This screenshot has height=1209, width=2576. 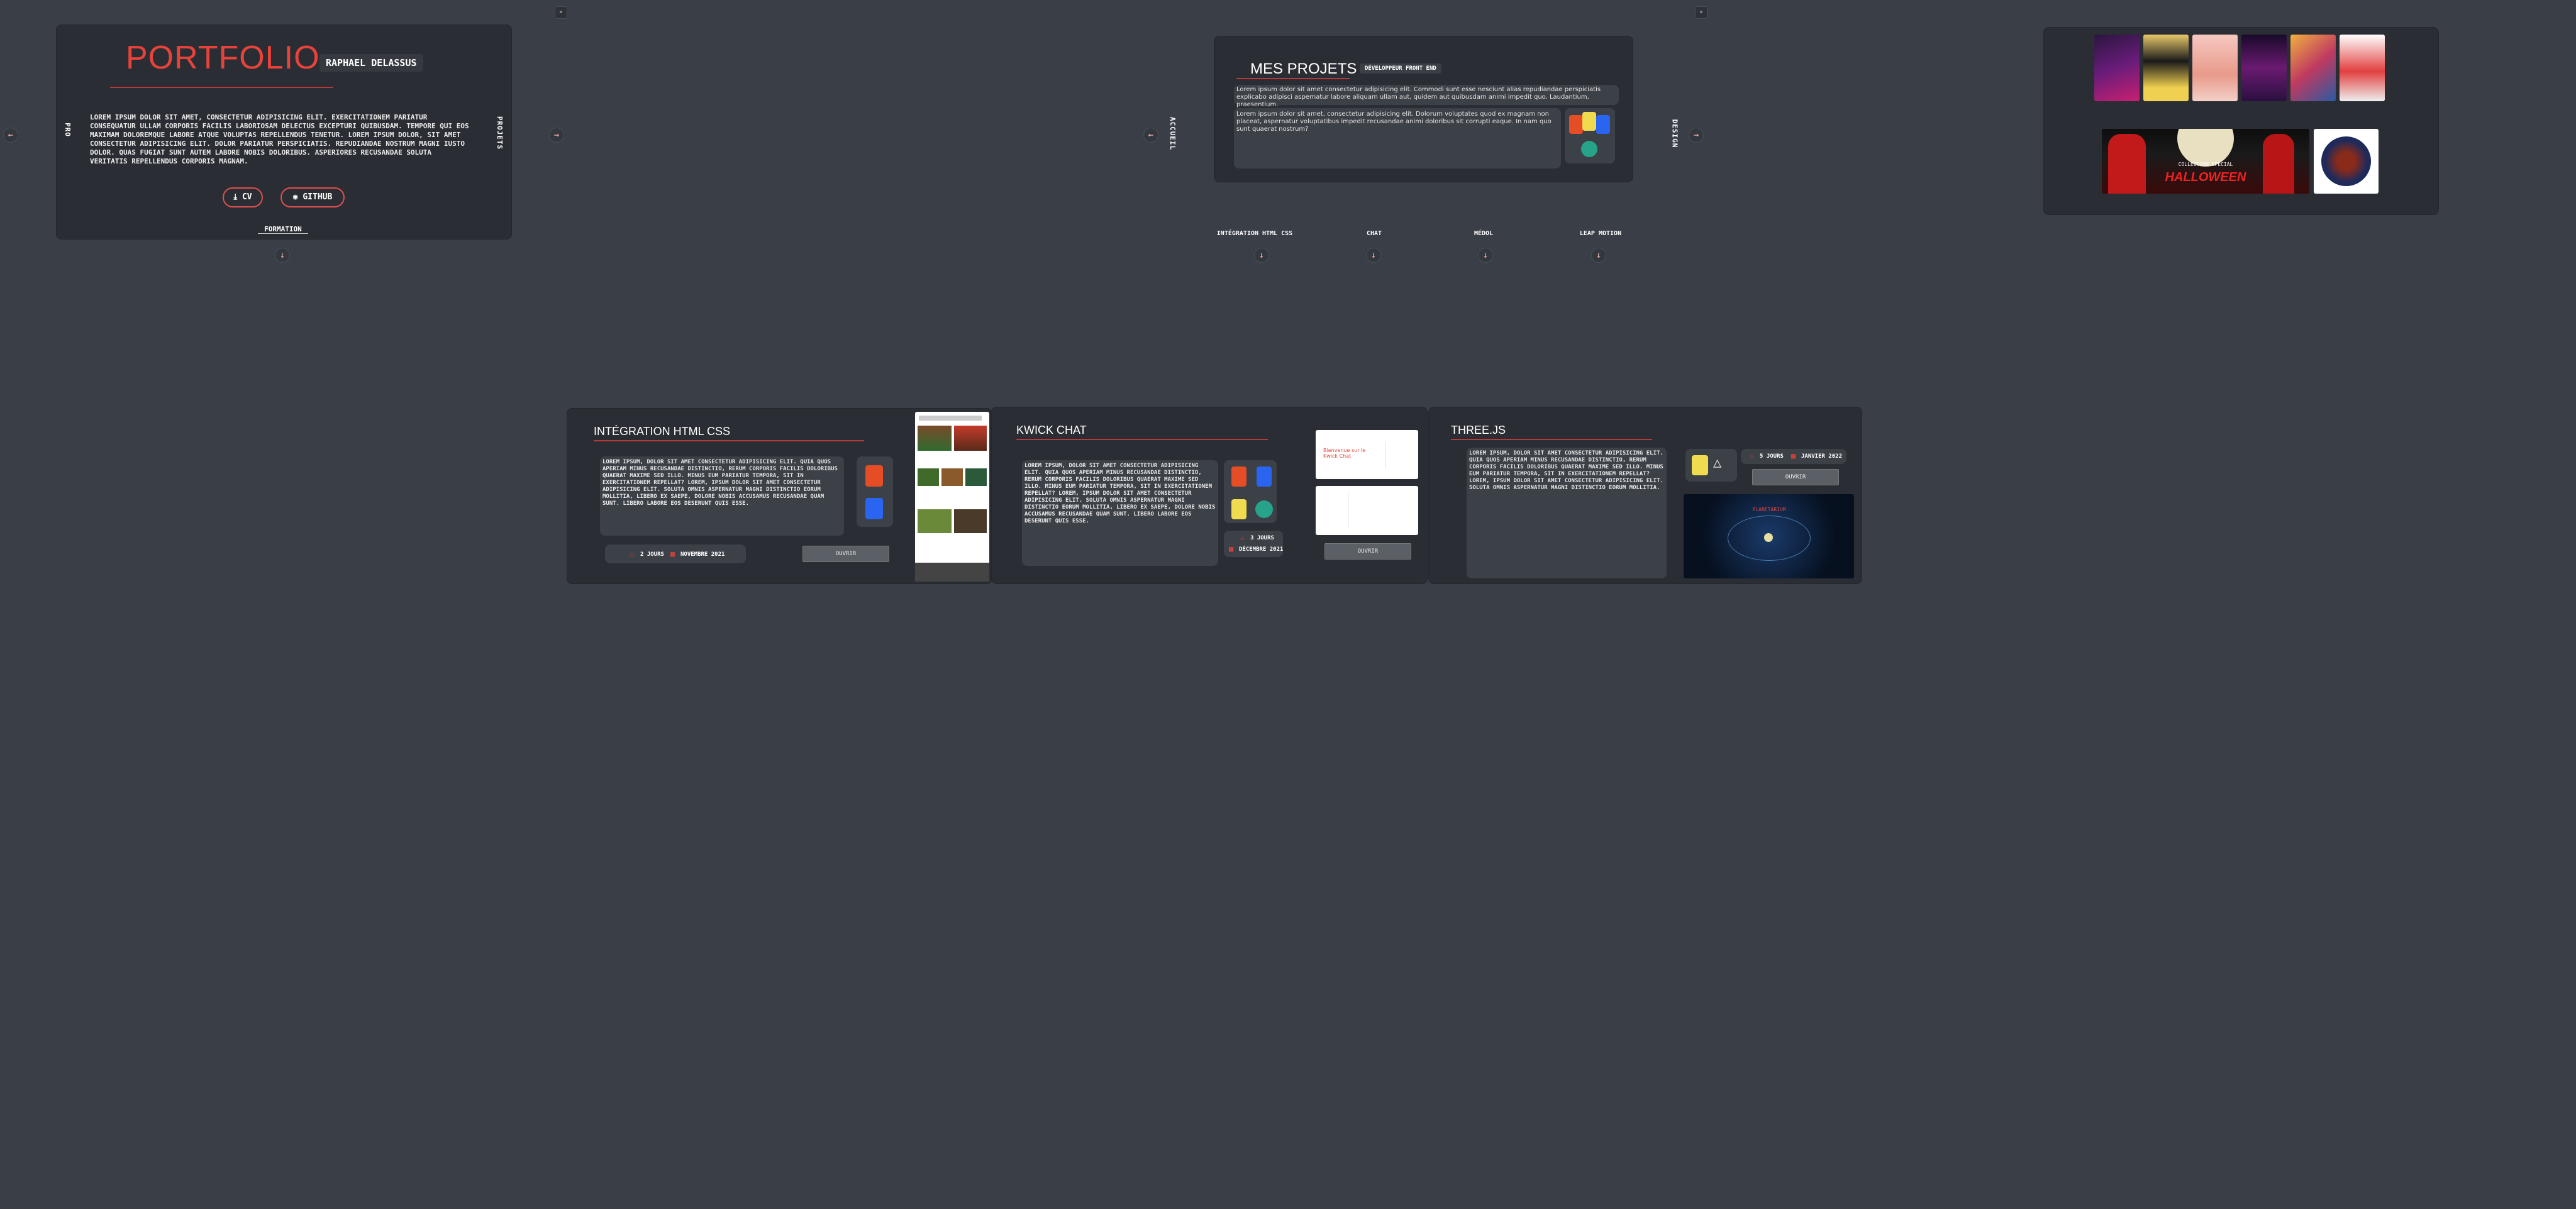 I want to click on download-icon: ⤓, so click(x=237, y=197).